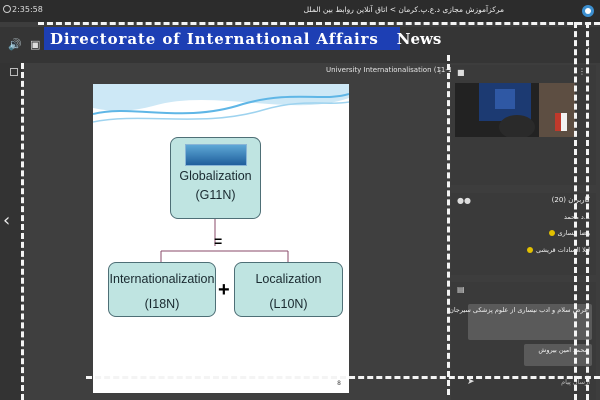 This screenshot has width=600, height=400. What do you see at coordinates (214, 38) in the screenshot?
I see `banner-title: Directorate of International Affairs` at bounding box center [214, 38].